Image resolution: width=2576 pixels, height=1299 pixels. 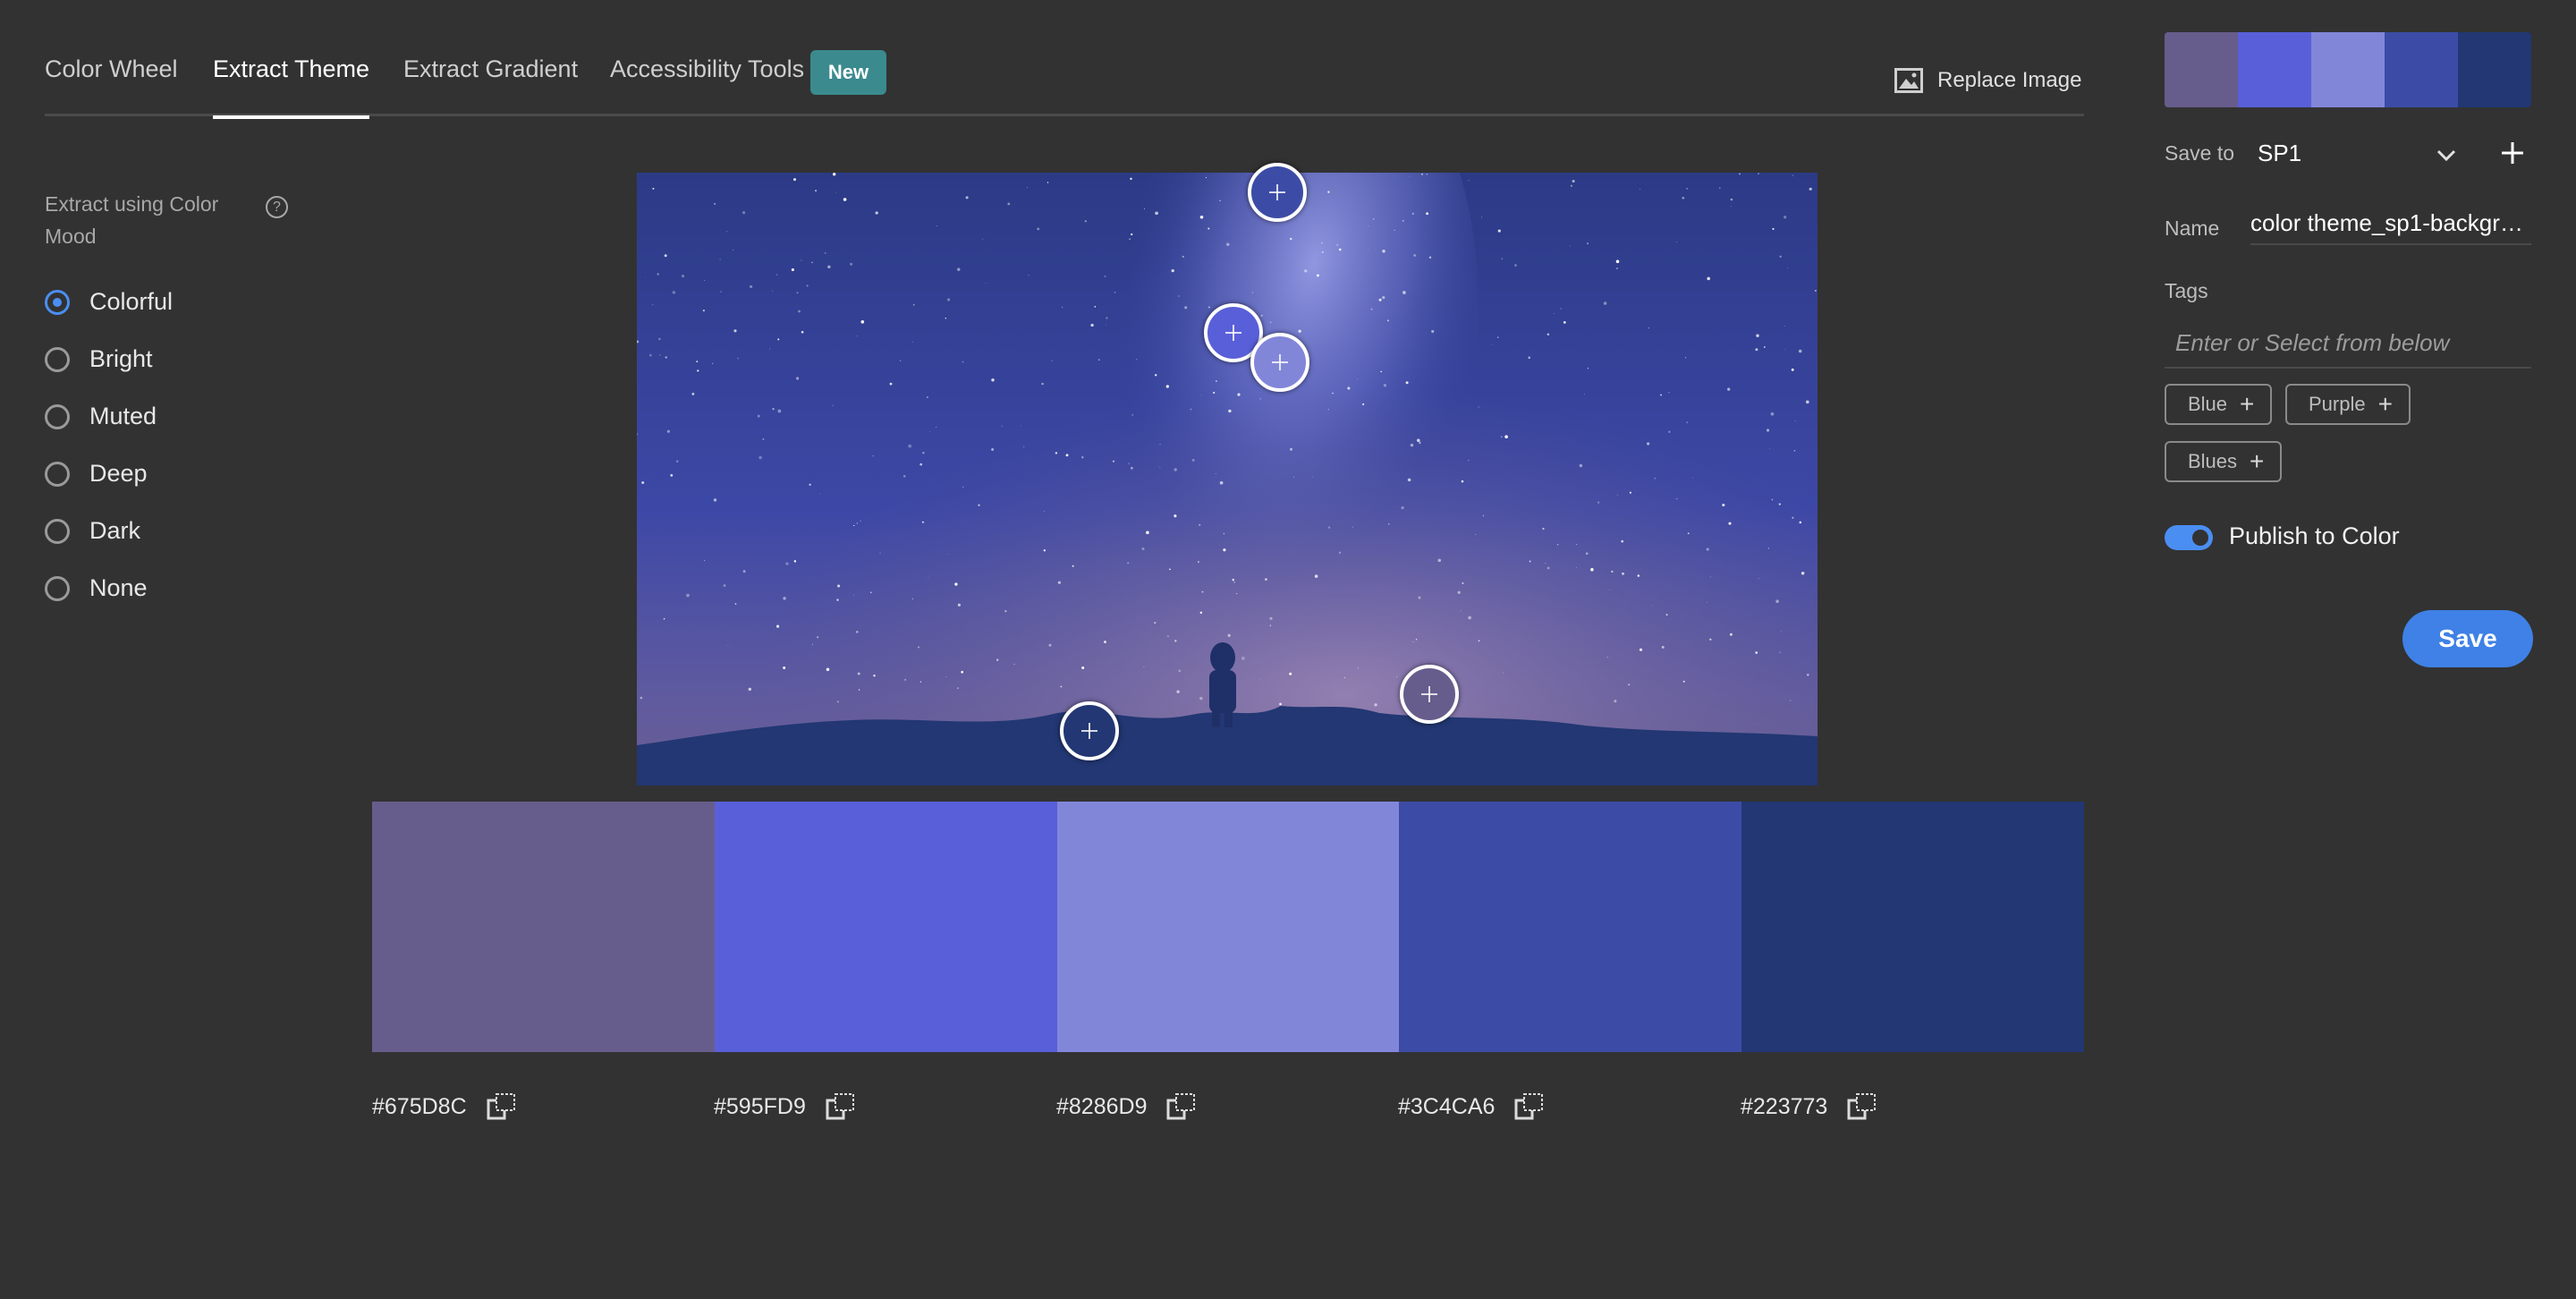 What do you see at coordinates (2467, 638) in the screenshot?
I see `save-button: Save` at bounding box center [2467, 638].